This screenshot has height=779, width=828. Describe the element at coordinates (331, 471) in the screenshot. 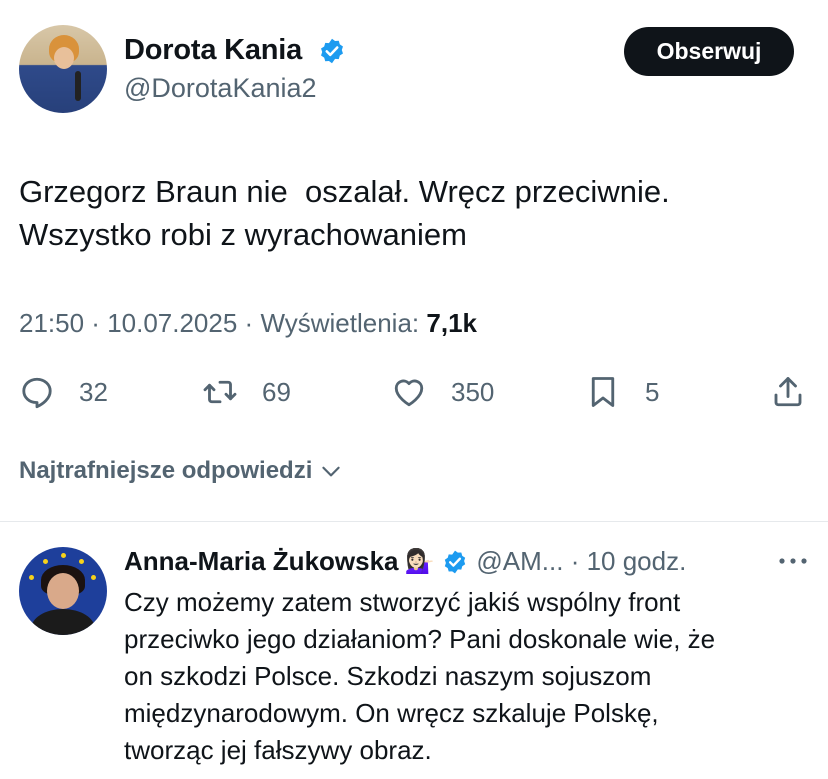

I see `chevron-down-icon` at that location.